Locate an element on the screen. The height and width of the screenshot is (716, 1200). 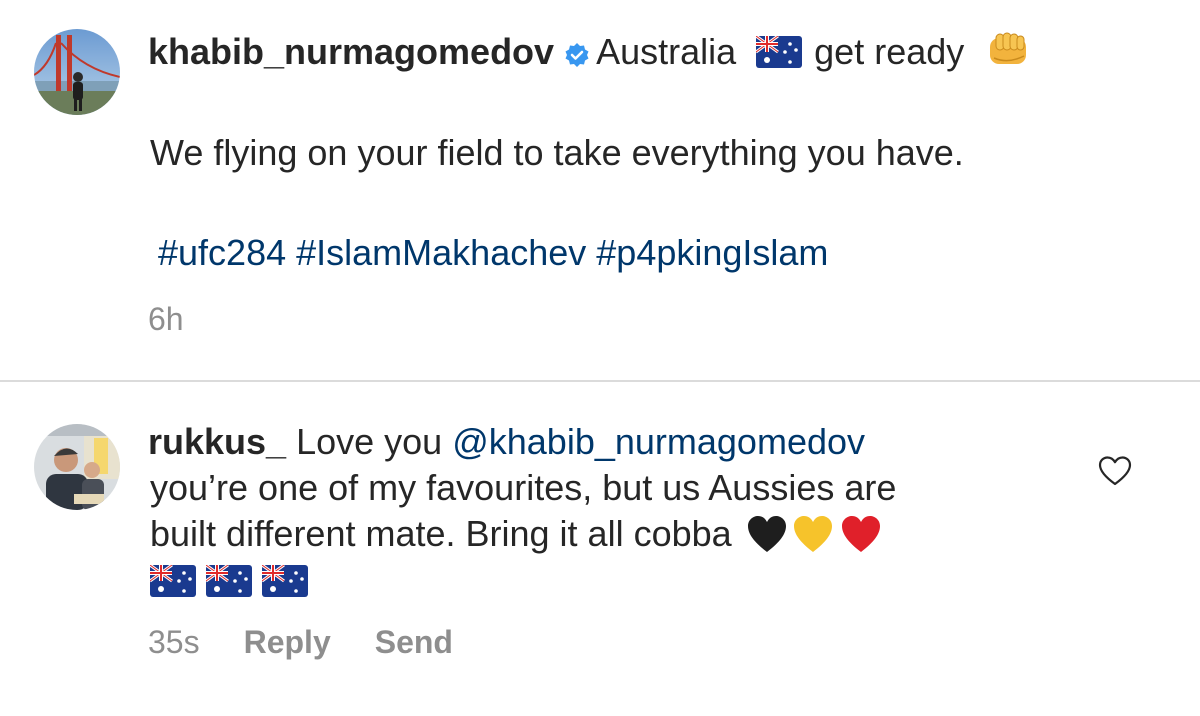
post-hashtags: #ufc284 #IslamMakhachev #p4pkingIslam is located at coordinates (493, 253).